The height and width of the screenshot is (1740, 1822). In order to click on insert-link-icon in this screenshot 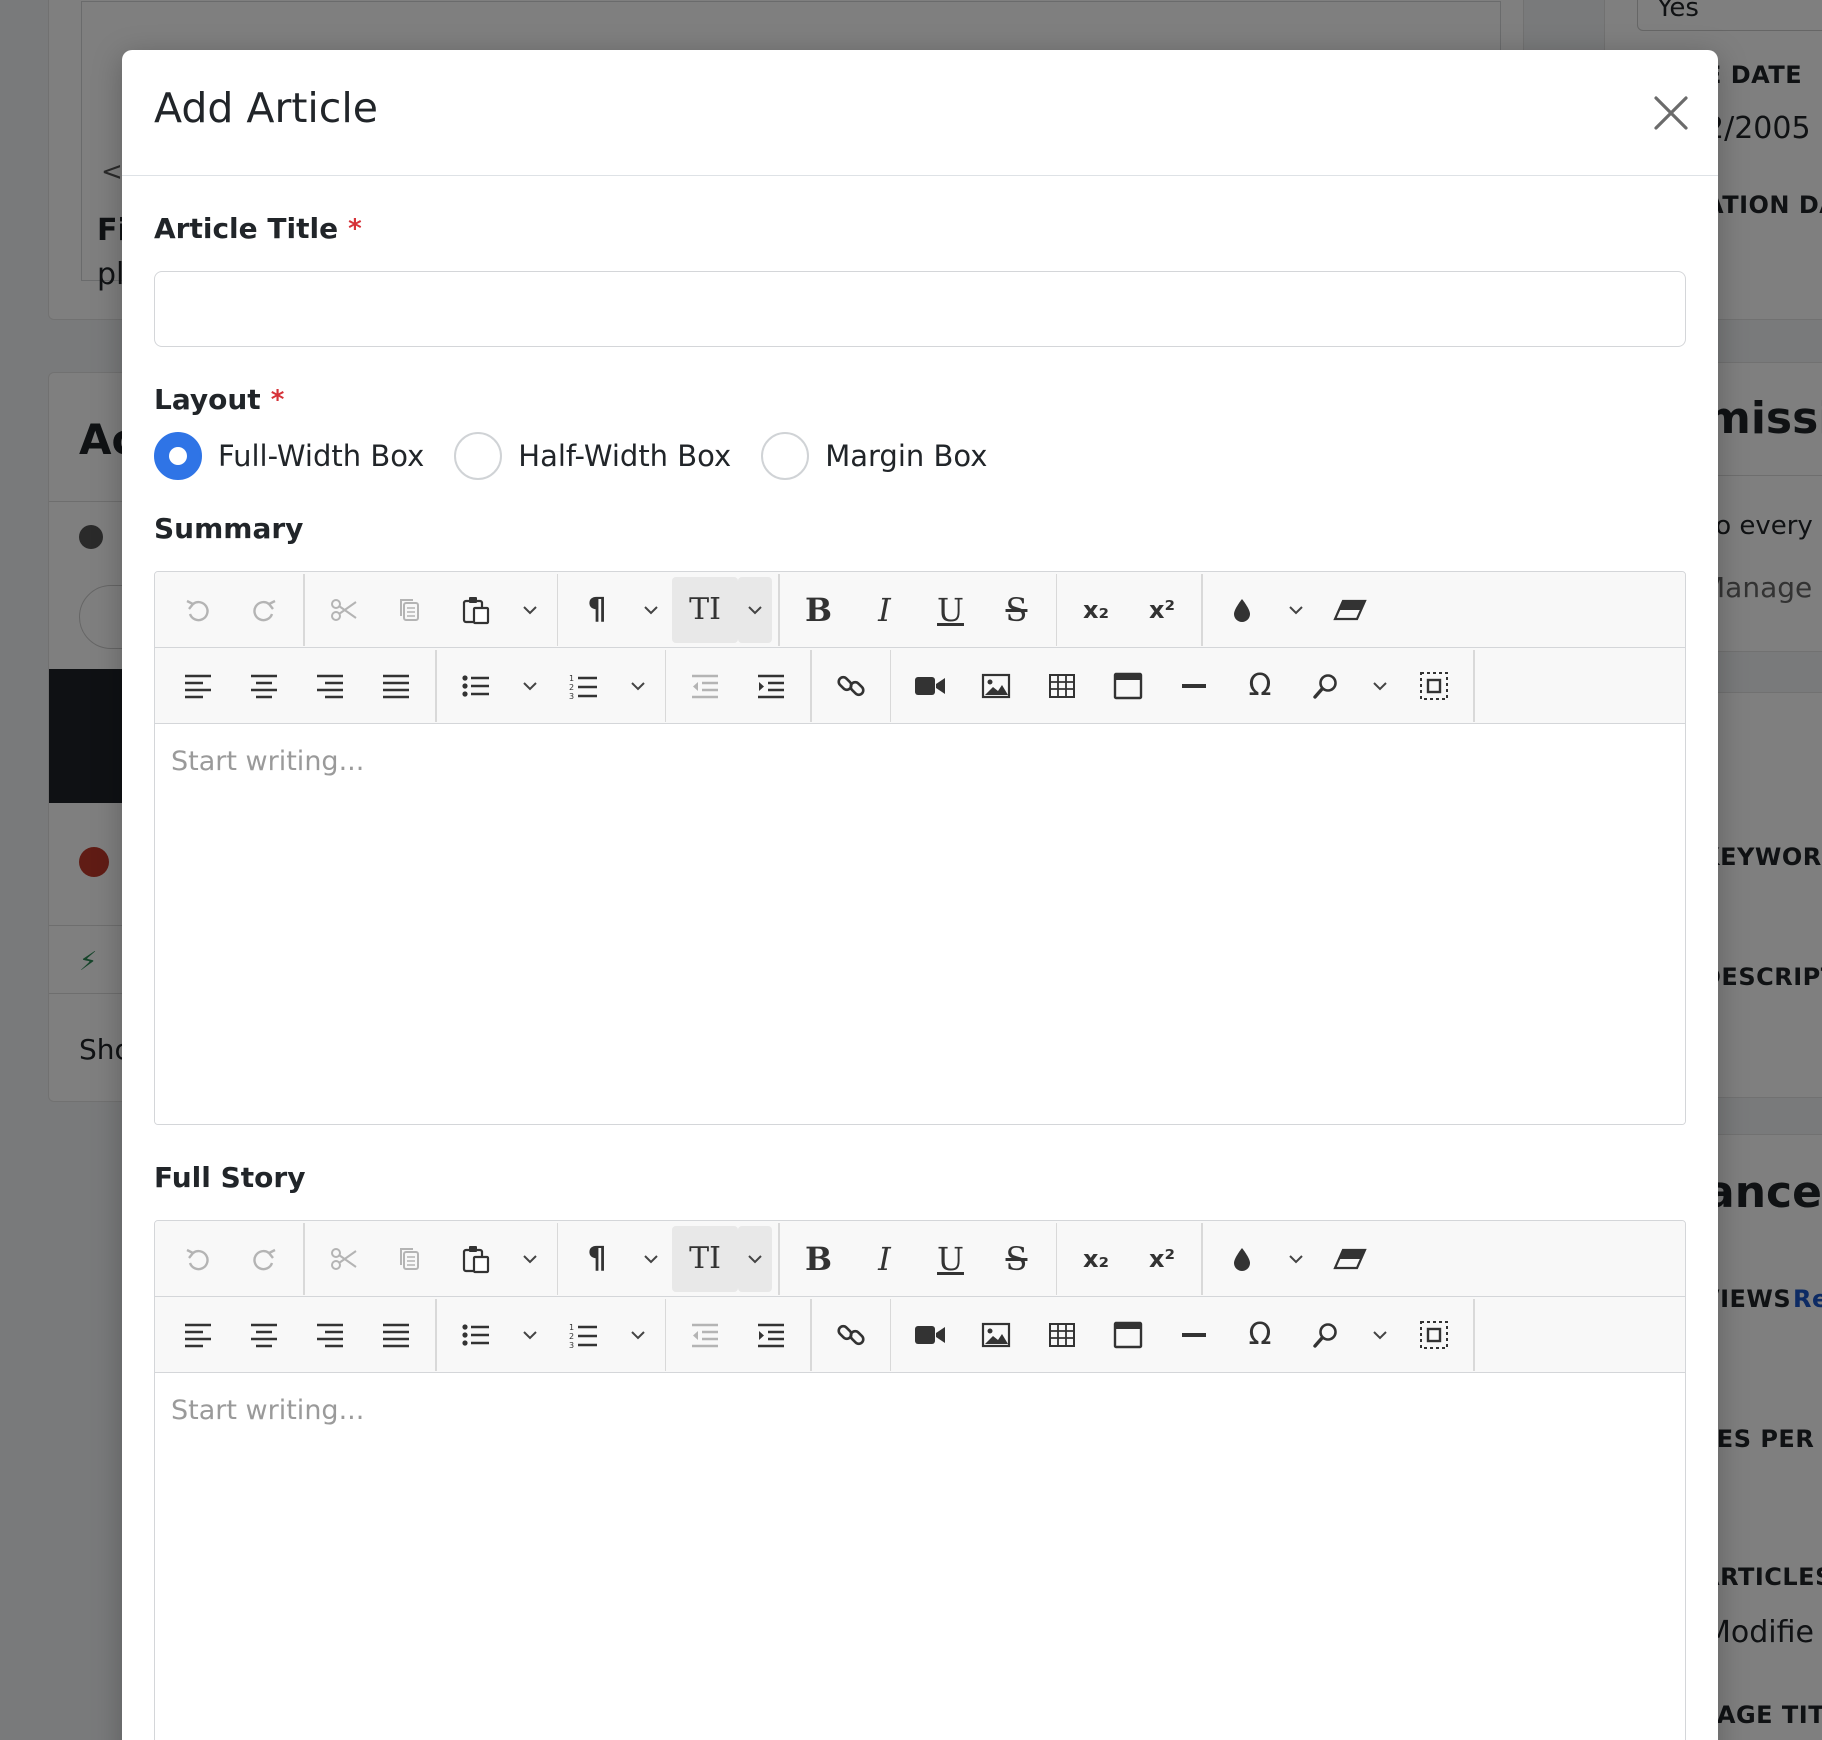, I will do `click(851, 1335)`.